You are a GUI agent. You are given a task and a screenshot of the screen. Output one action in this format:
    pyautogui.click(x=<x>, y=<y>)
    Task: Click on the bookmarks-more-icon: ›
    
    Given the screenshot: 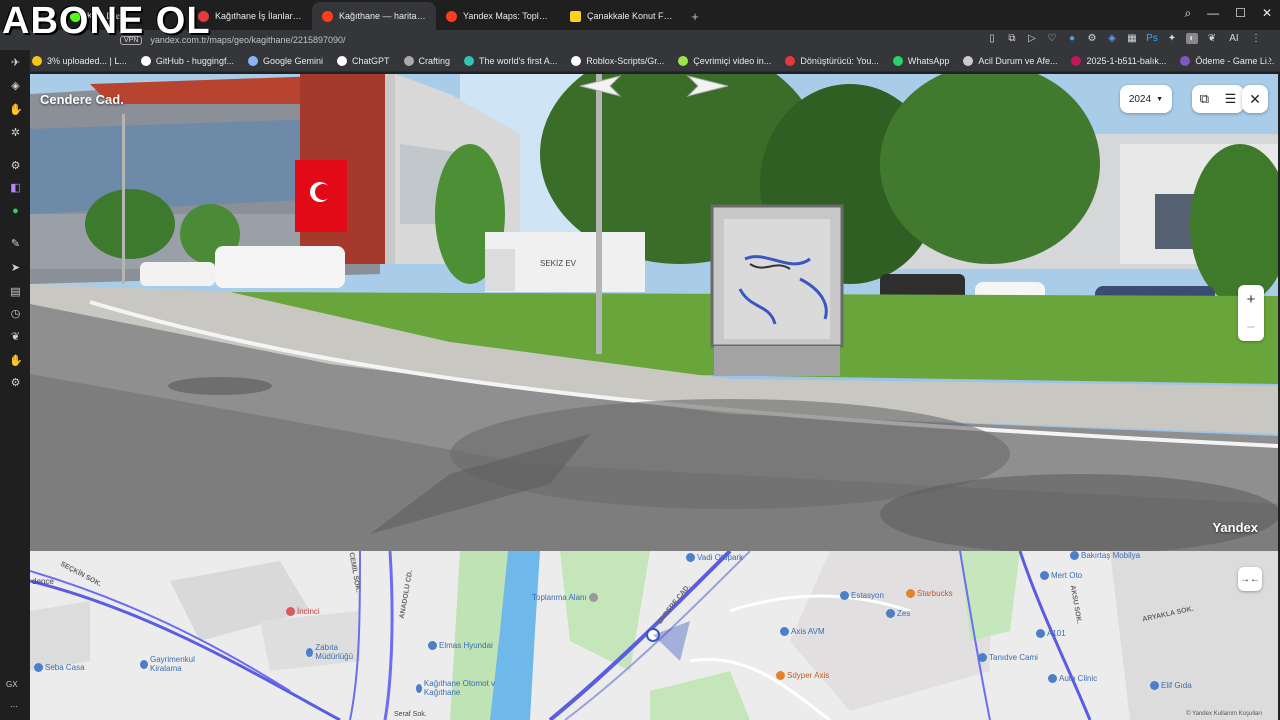 What is the action you would take?
    pyautogui.click(x=1270, y=60)
    